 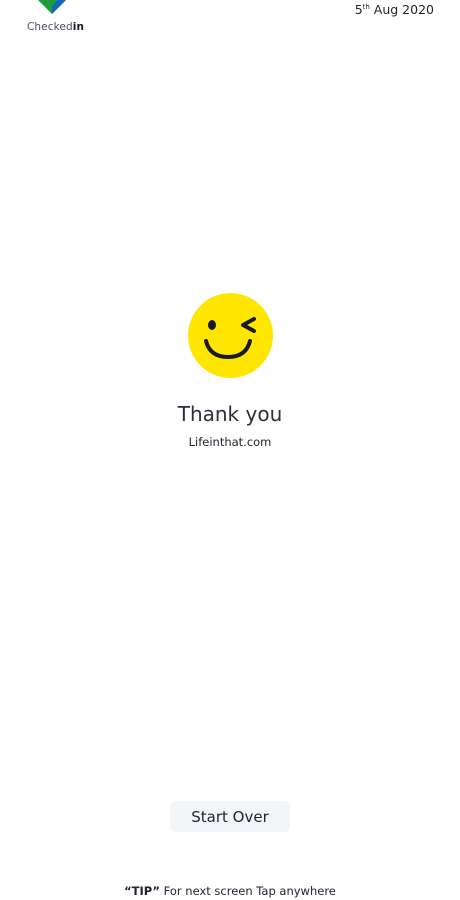 I want to click on thank-you-heading: Thank you, so click(x=230, y=414).